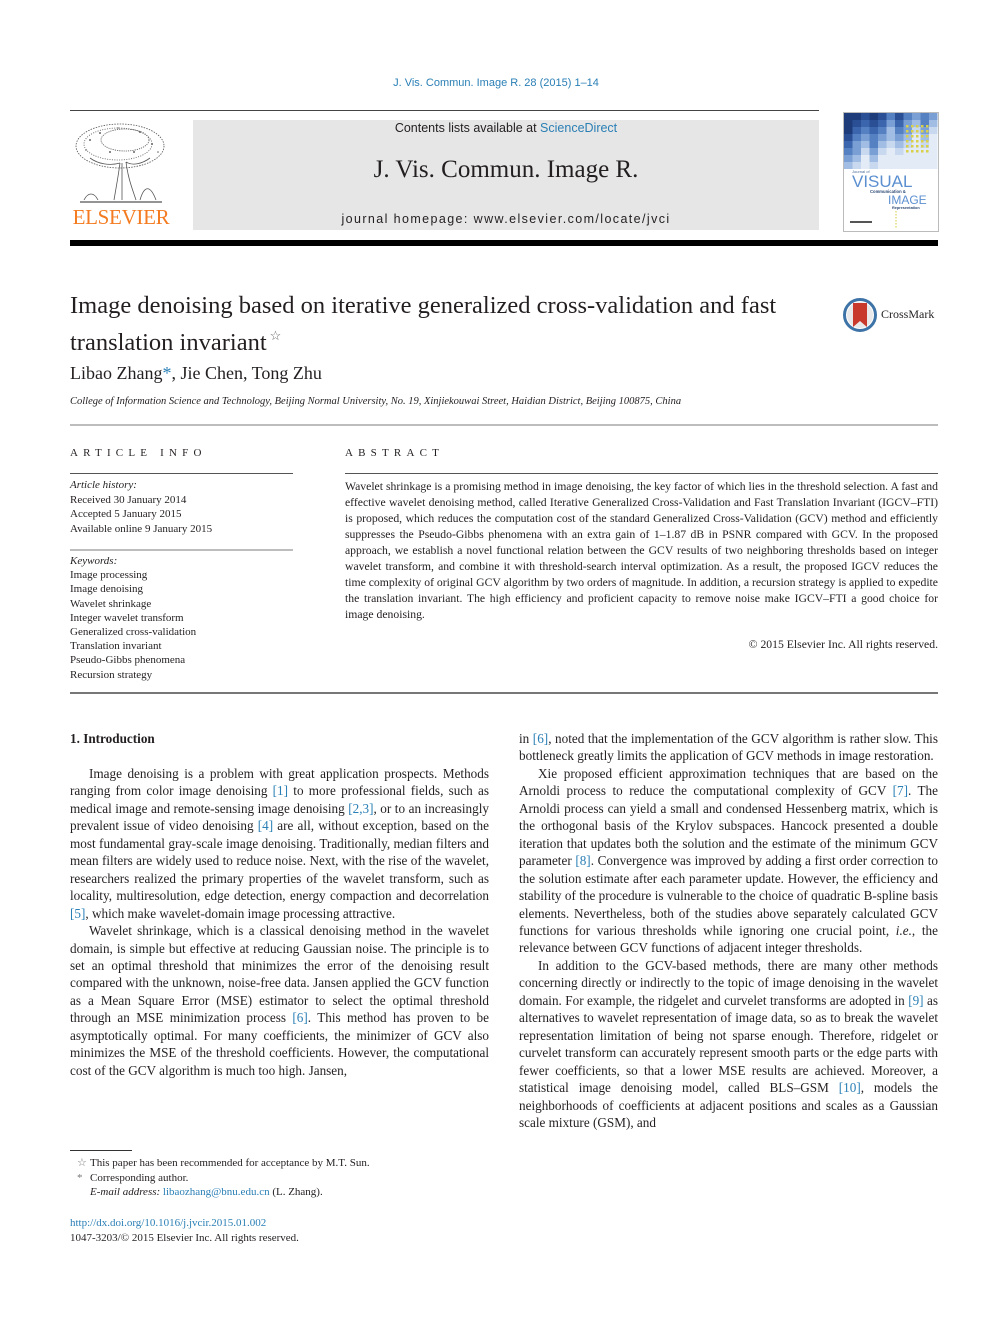 This screenshot has height=1323, width=992. Describe the element at coordinates (133, 632) in the screenshot. I see `keyword-item: Generalized cross-validation` at that location.